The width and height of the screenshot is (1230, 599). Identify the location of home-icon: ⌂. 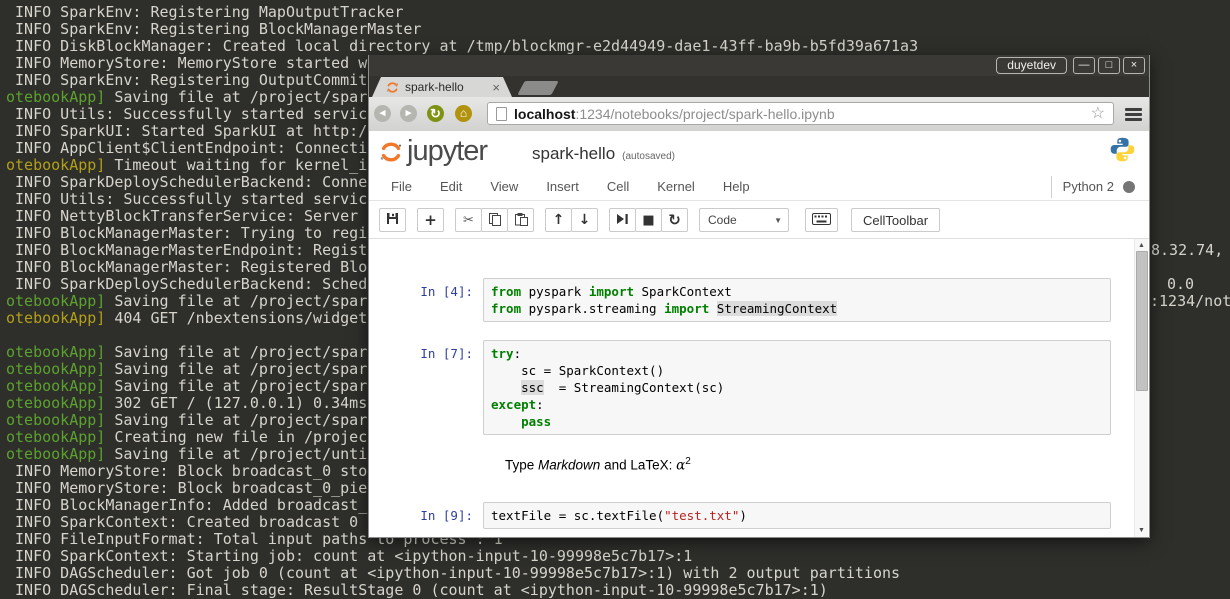
(463, 113).